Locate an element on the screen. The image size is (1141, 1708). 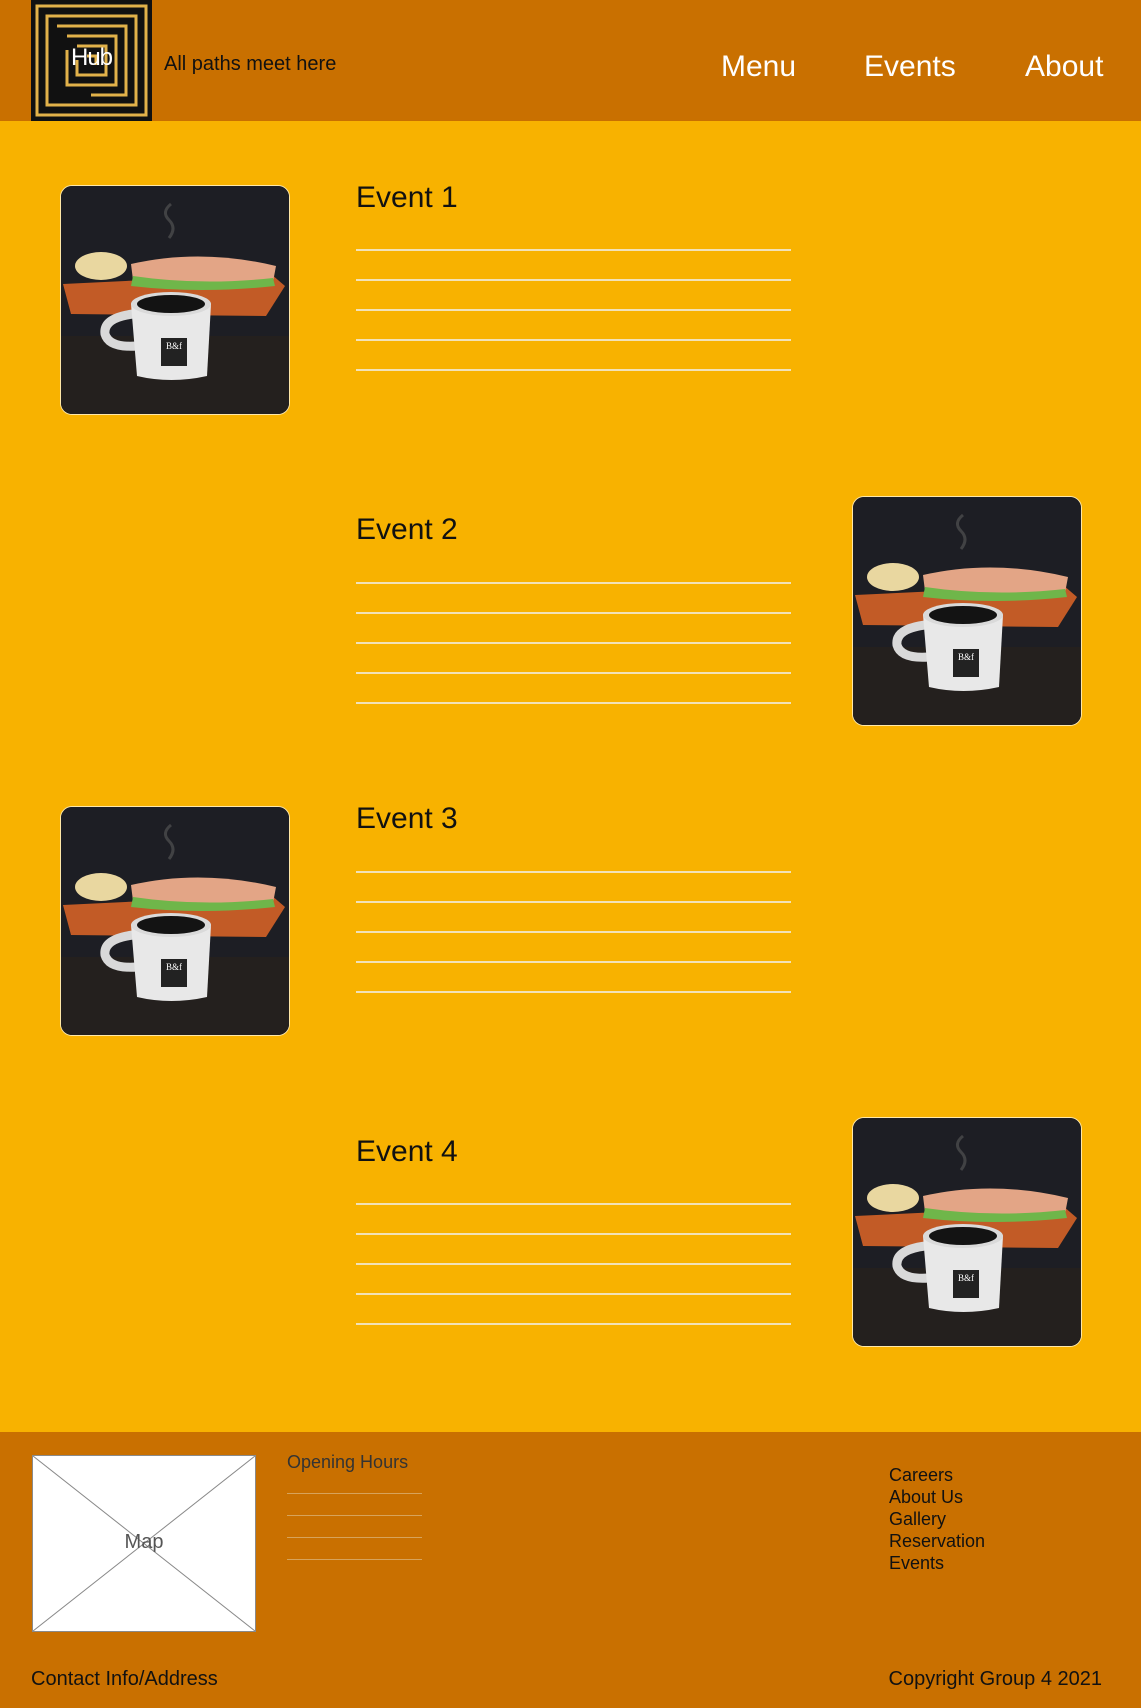
footer-link-gallery: Gallery is located at coordinates (937, 1519).